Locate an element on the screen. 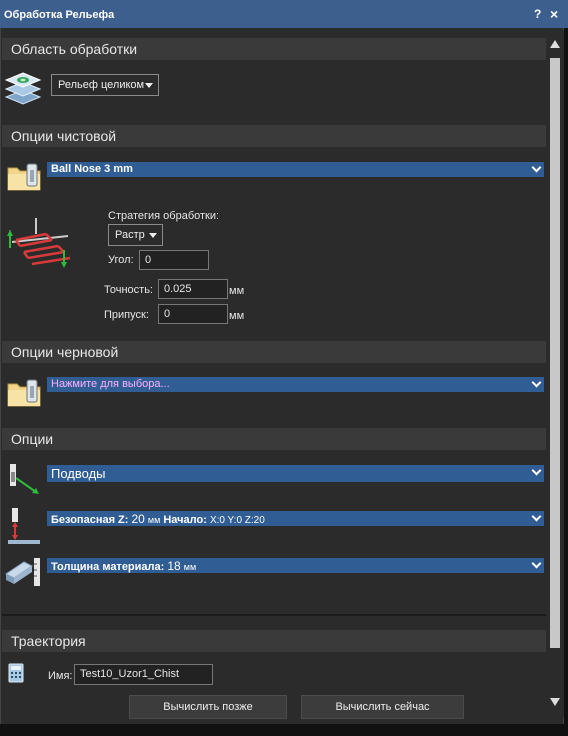  section-area-header: Область обработки is located at coordinates (274, 49).